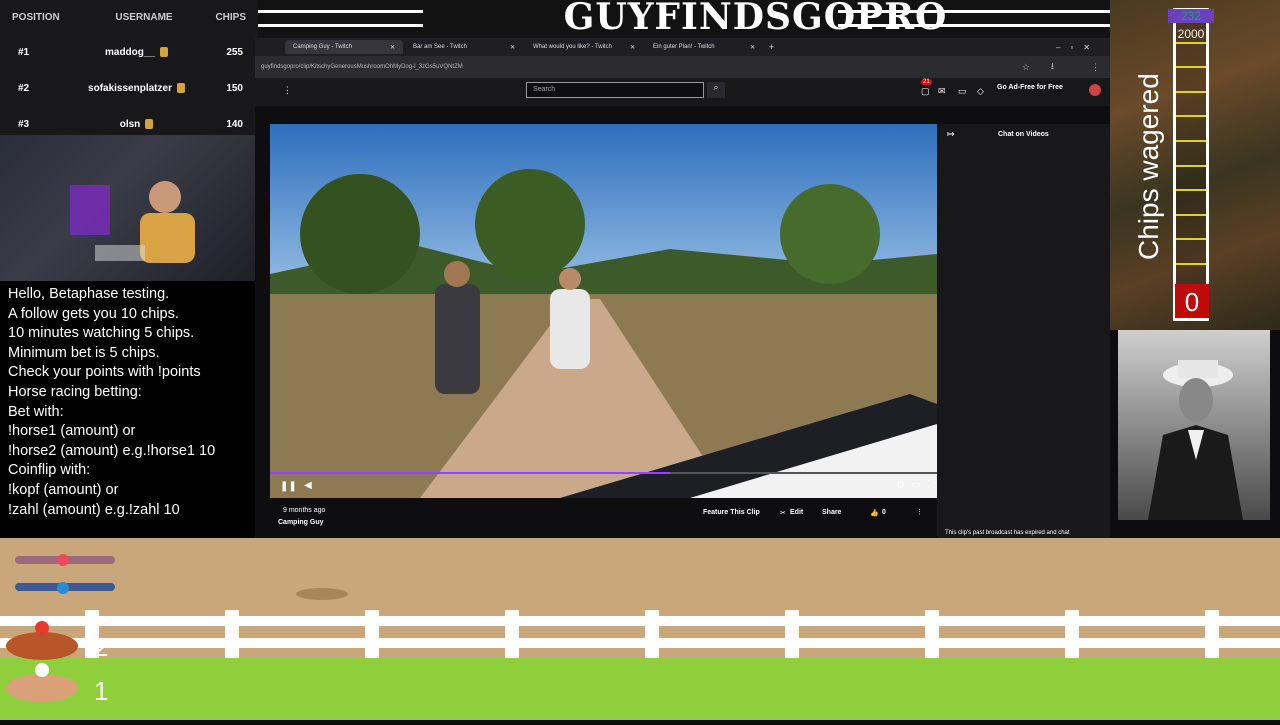  What do you see at coordinates (24, 124) in the screenshot?
I see `row-position: #3` at bounding box center [24, 124].